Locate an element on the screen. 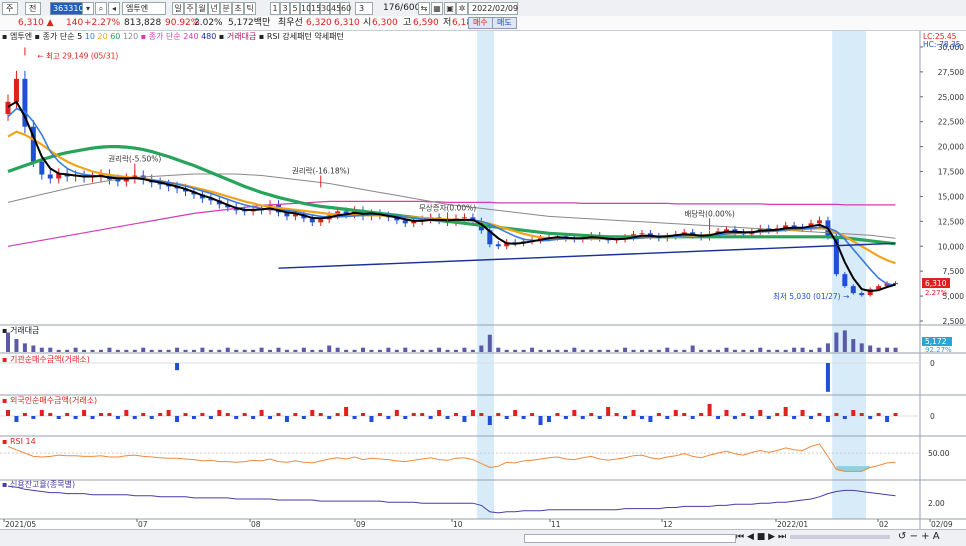 The image size is (966, 546). custom-interval-input: 3 is located at coordinates (364, 8).